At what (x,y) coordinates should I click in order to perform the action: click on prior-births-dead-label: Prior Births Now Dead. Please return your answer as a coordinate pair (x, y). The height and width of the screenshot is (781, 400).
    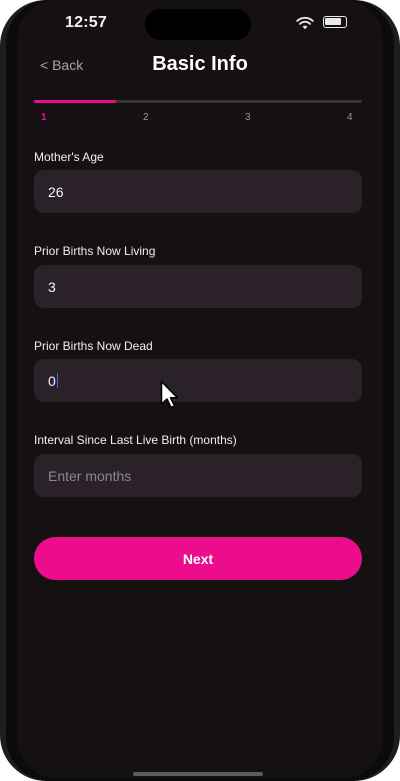
    Looking at the image, I should click on (93, 346).